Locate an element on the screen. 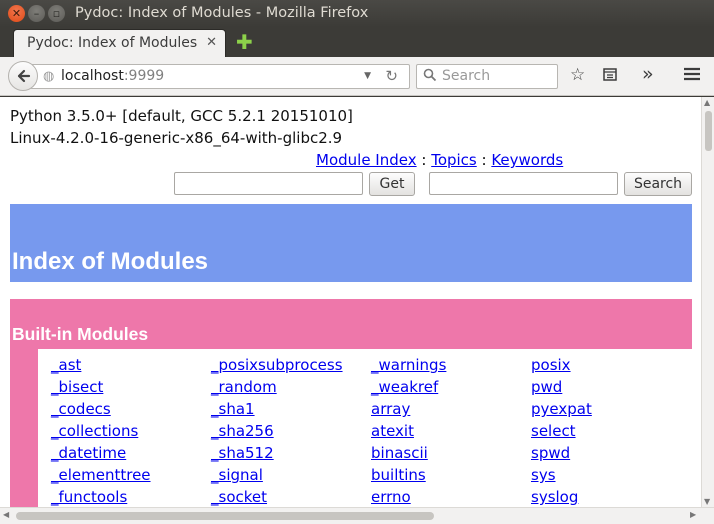 The image size is (714, 524). module-cell: posix is located at coordinates (611, 366).